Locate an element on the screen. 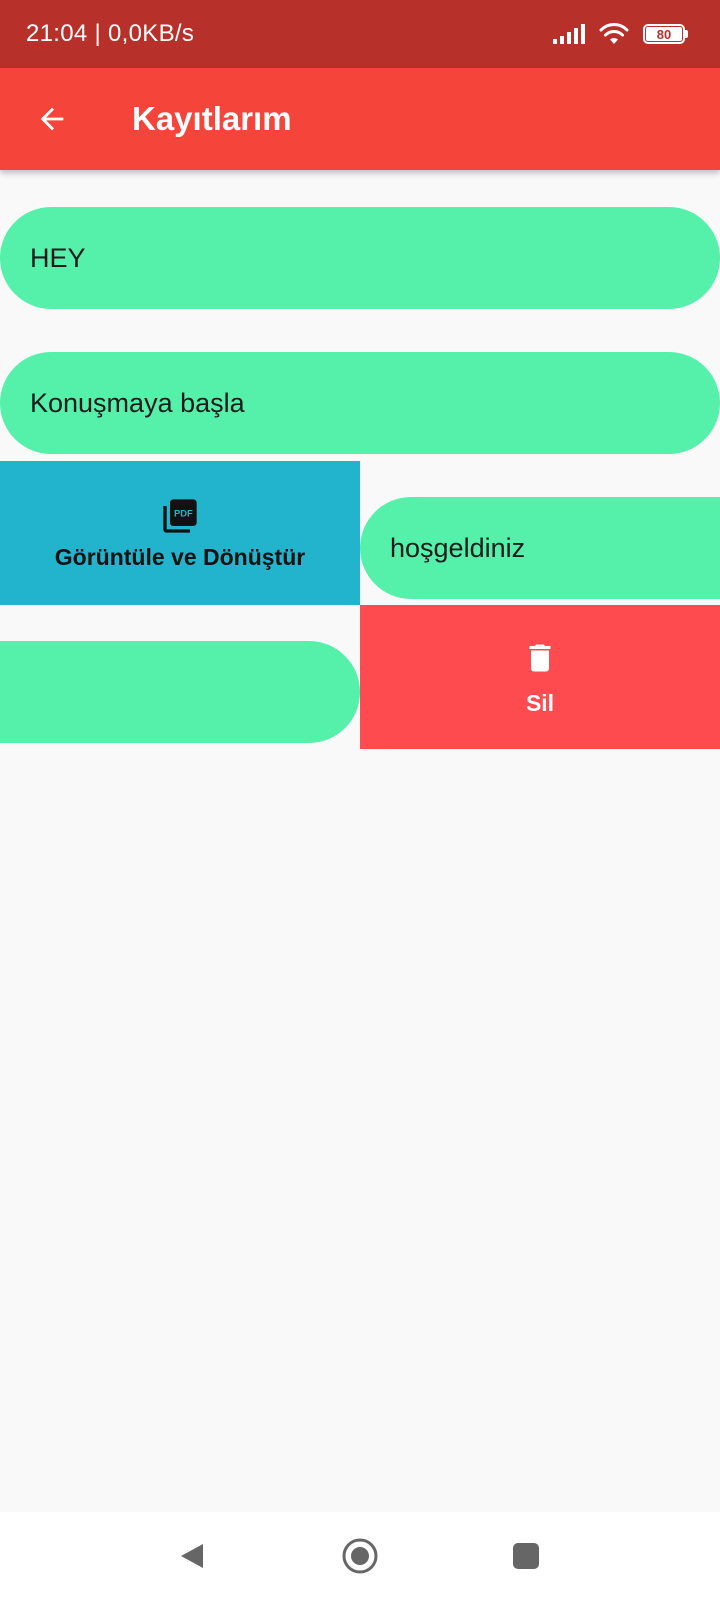  battery-icon: 80 is located at coordinates (665, 34).